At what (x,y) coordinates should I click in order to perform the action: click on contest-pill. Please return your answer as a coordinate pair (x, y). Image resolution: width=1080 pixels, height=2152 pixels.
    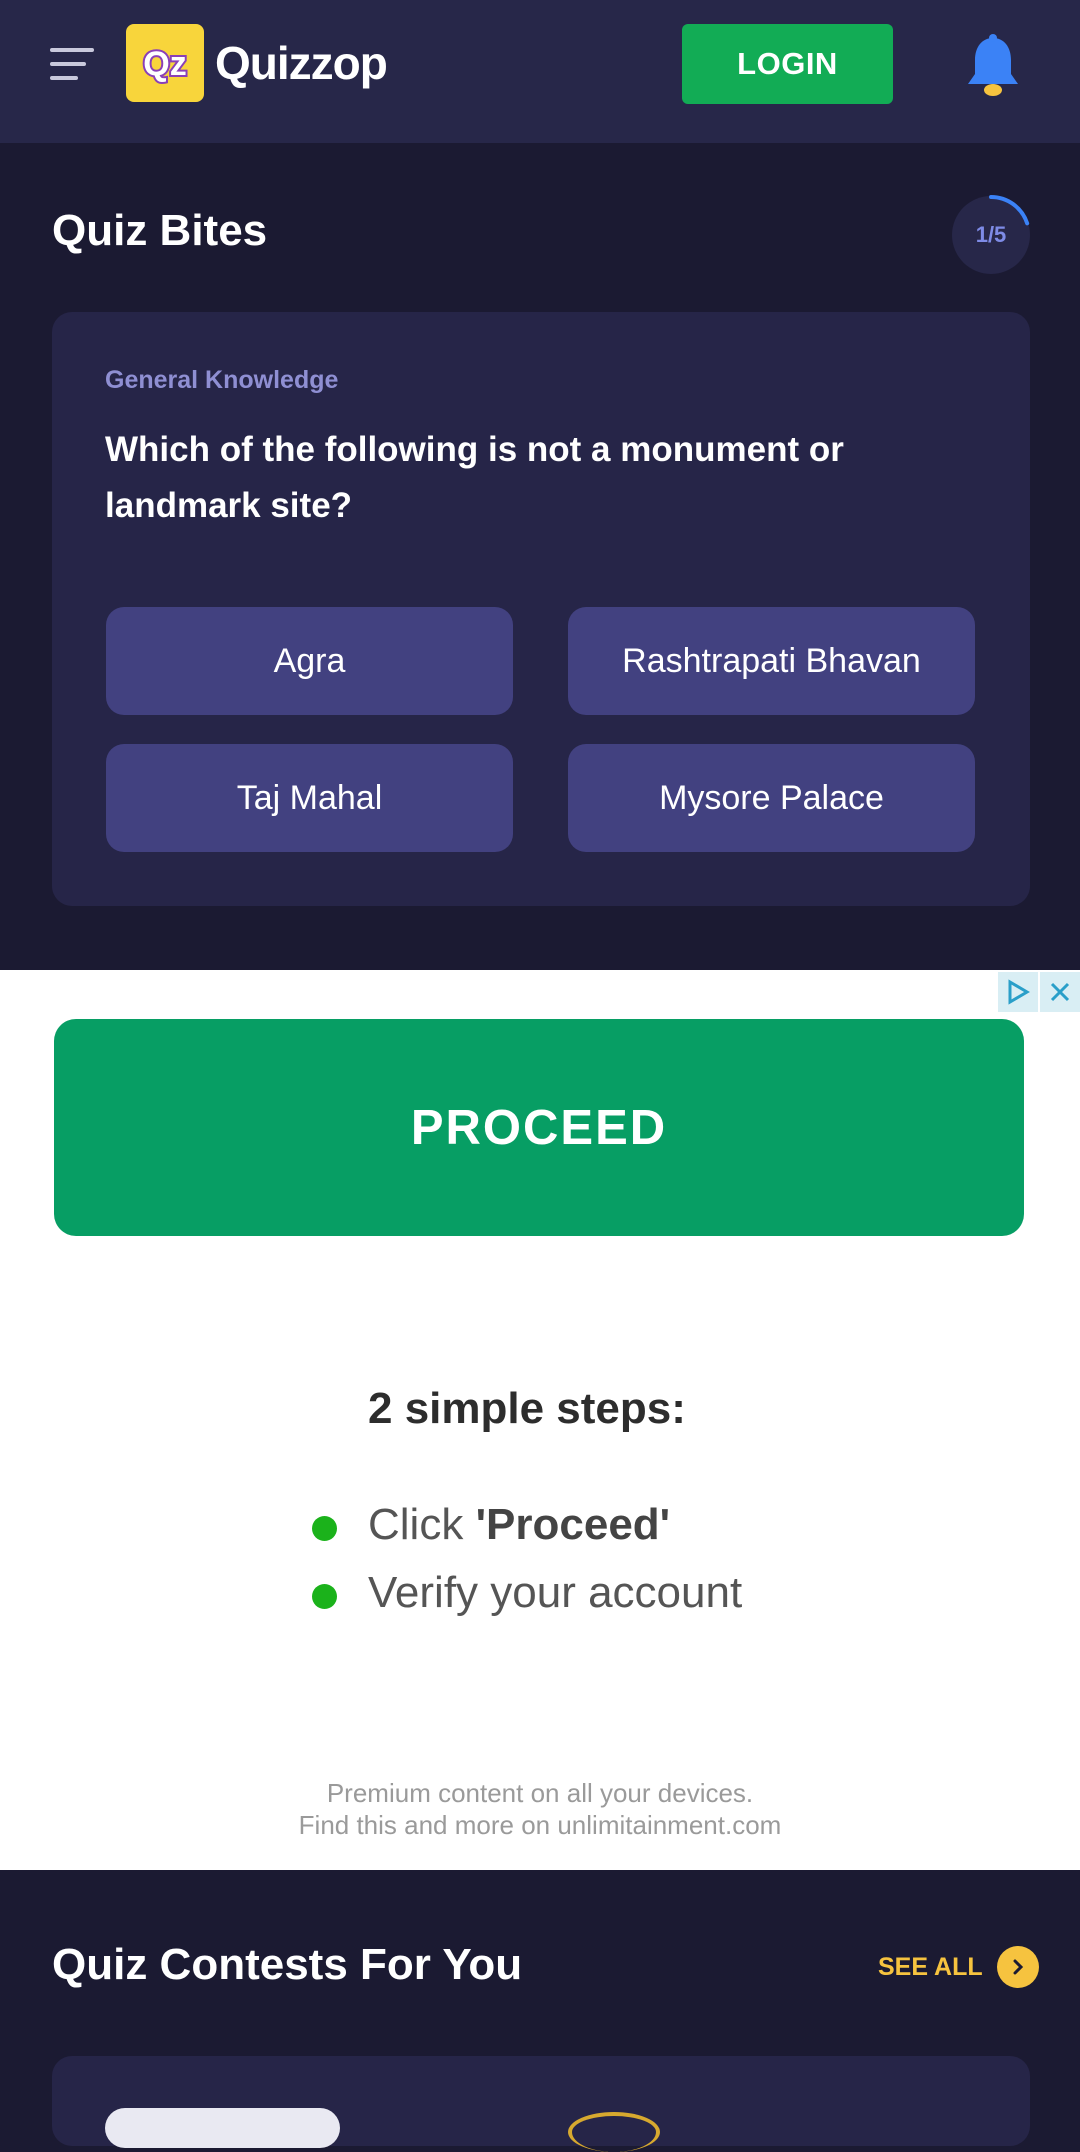
    Looking at the image, I should click on (222, 2128).